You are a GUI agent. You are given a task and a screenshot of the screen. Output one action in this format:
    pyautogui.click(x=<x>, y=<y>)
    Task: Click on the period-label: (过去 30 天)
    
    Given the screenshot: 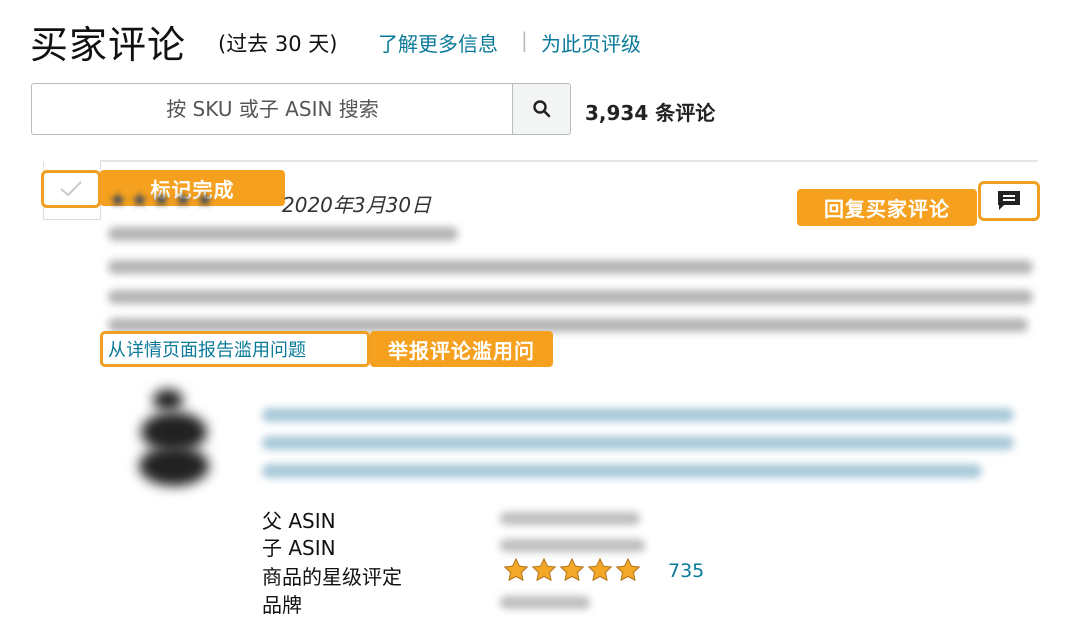 What is the action you would take?
    pyautogui.click(x=278, y=44)
    